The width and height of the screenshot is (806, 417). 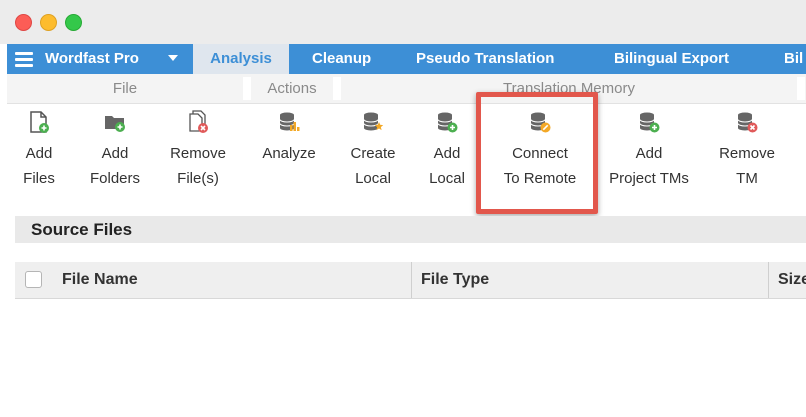 I want to click on add-project-tms-label-line2: Project TMs, so click(x=649, y=178).